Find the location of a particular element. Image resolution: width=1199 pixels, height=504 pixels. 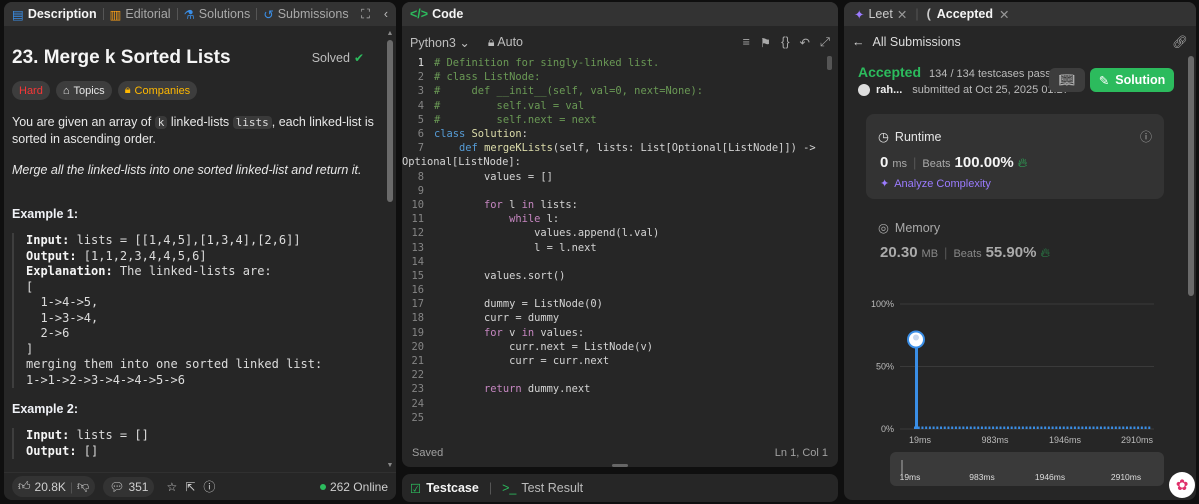

format-icon: ≡ is located at coordinates (746, 42).